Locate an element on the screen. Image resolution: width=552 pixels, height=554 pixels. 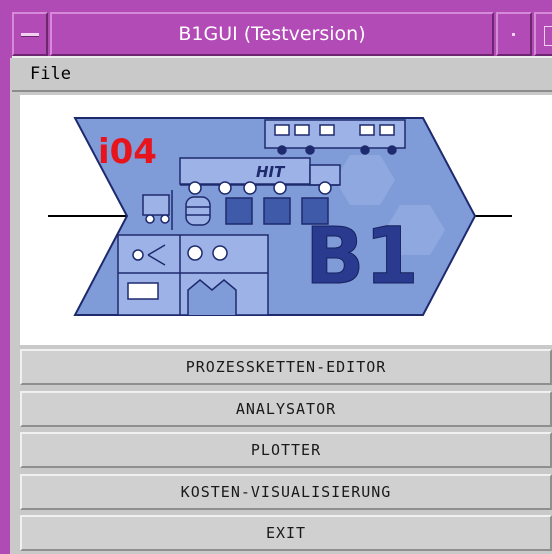
logo-barrel-icon is located at coordinates (198, 211).